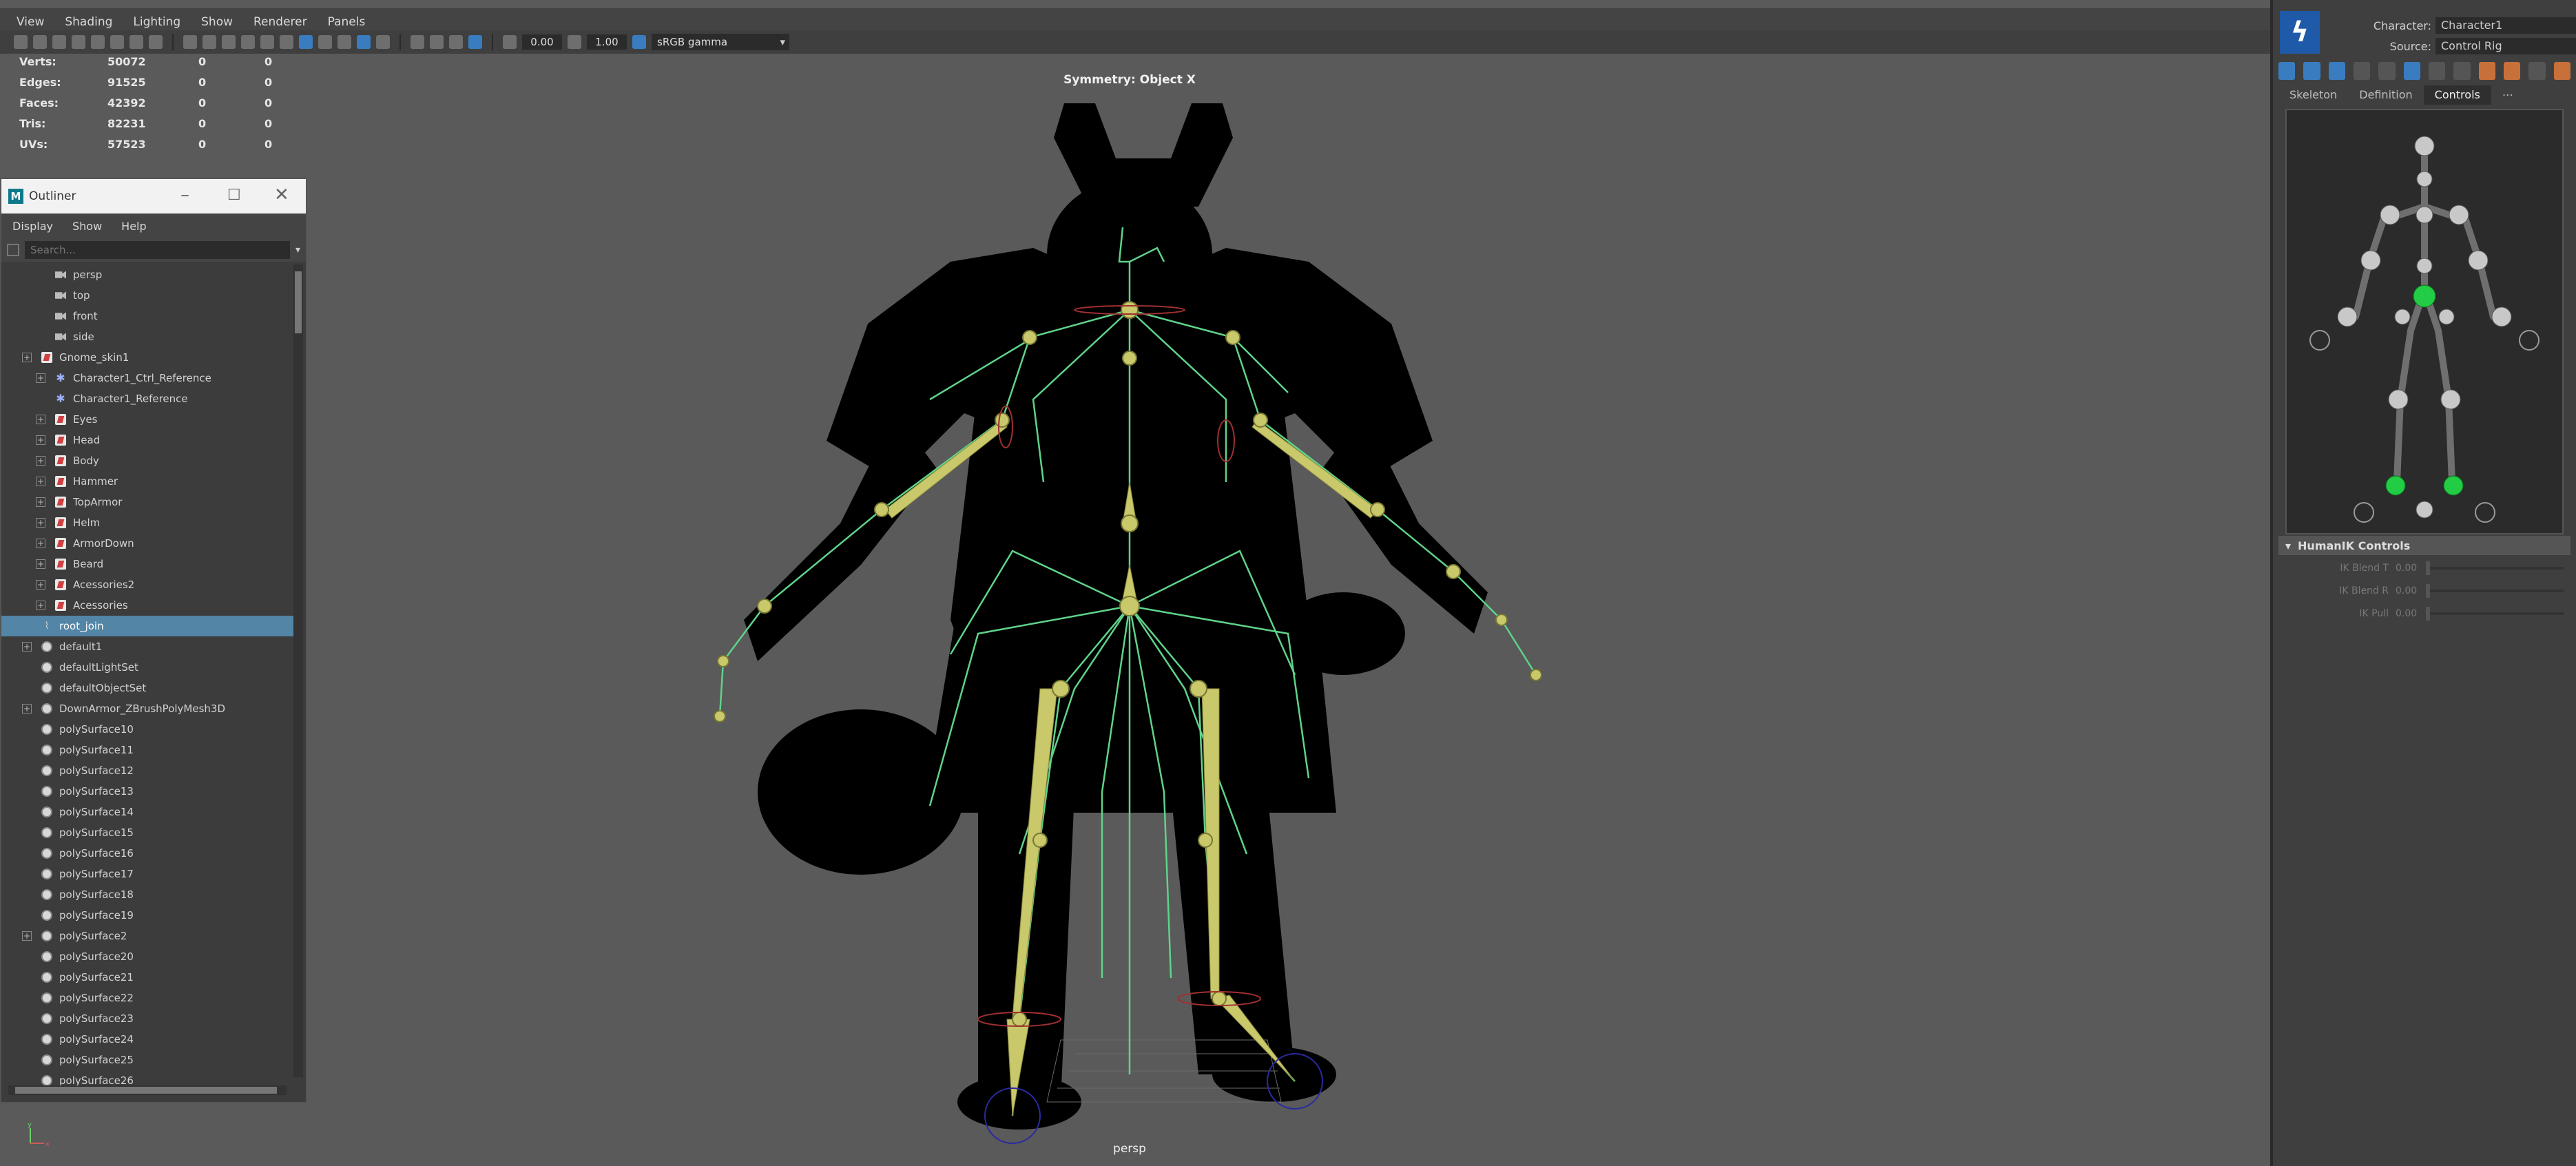  Describe the element at coordinates (2486, 71) in the screenshot. I see `mirror-icon` at that location.